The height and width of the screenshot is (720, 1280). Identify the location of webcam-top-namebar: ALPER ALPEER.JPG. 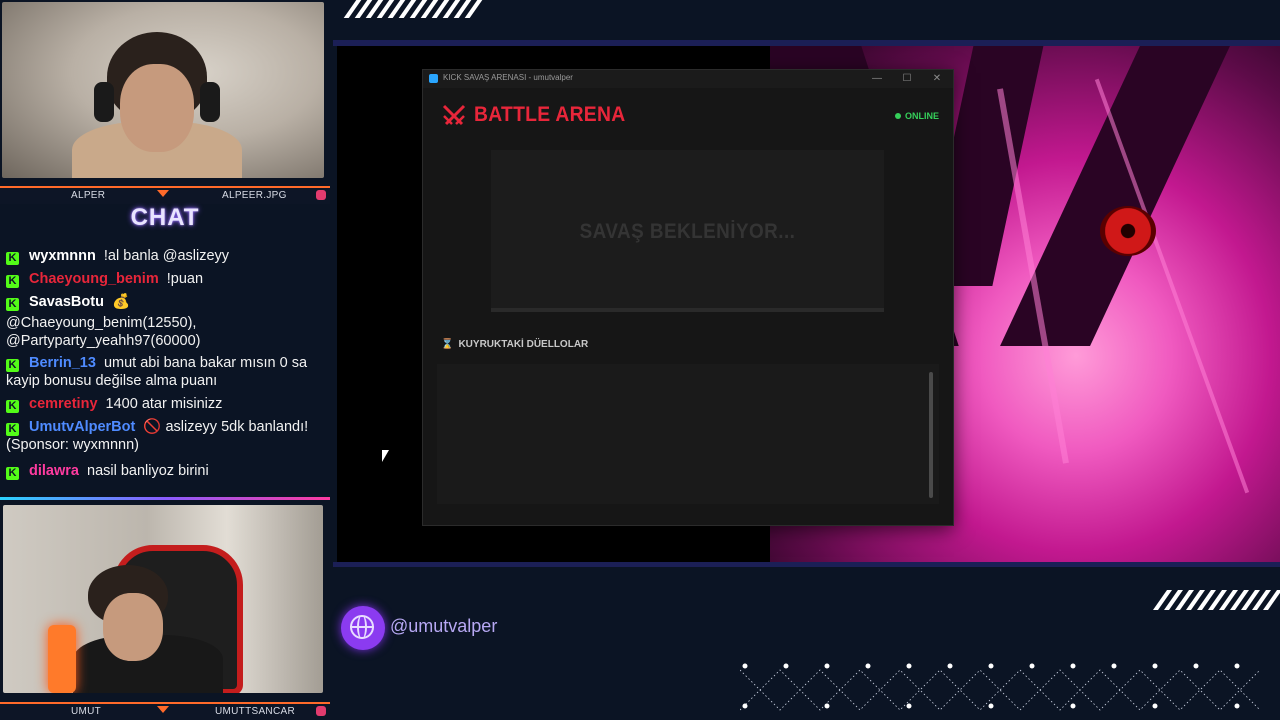
(165, 195).